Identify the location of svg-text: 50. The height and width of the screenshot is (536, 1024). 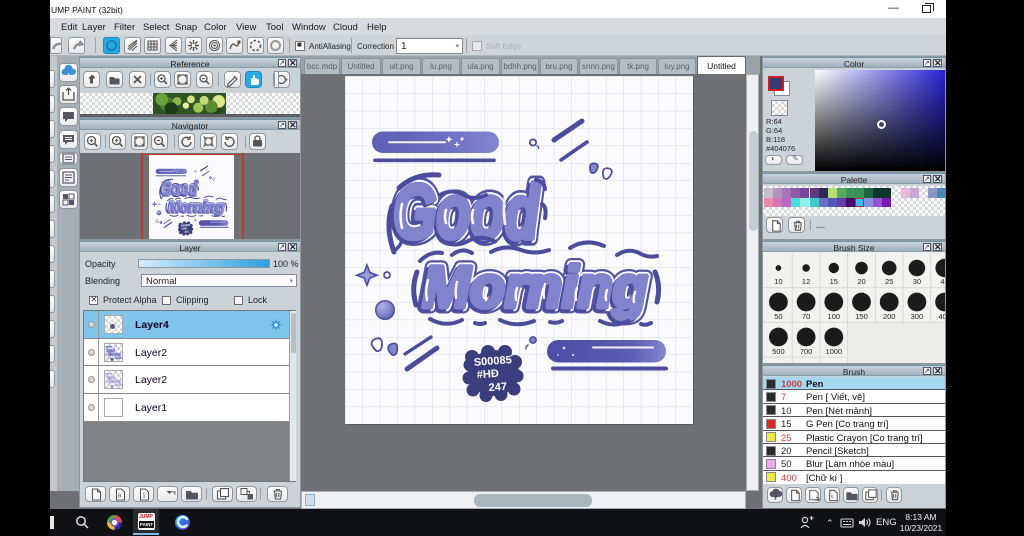
(778, 316).